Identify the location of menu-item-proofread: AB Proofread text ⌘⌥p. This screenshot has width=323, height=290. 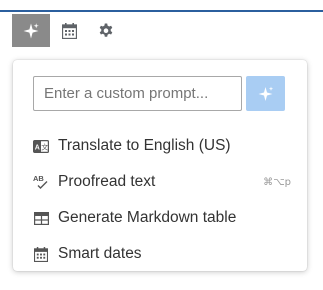
(164, 182).